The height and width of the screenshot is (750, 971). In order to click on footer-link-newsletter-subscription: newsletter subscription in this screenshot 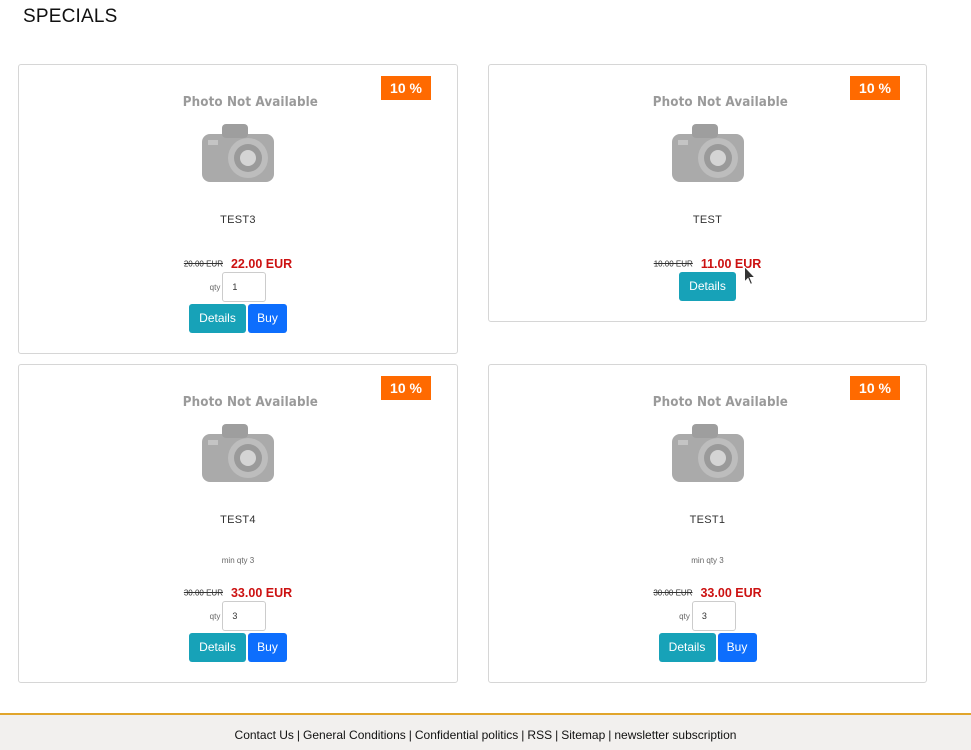, I will do `click(675, 735)`.